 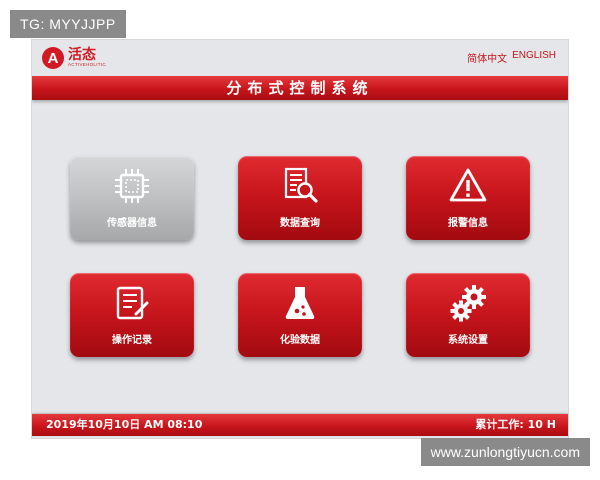 I want to click on watermark-top-left: TG: MYYJJPP, so click(x=68, y=24).